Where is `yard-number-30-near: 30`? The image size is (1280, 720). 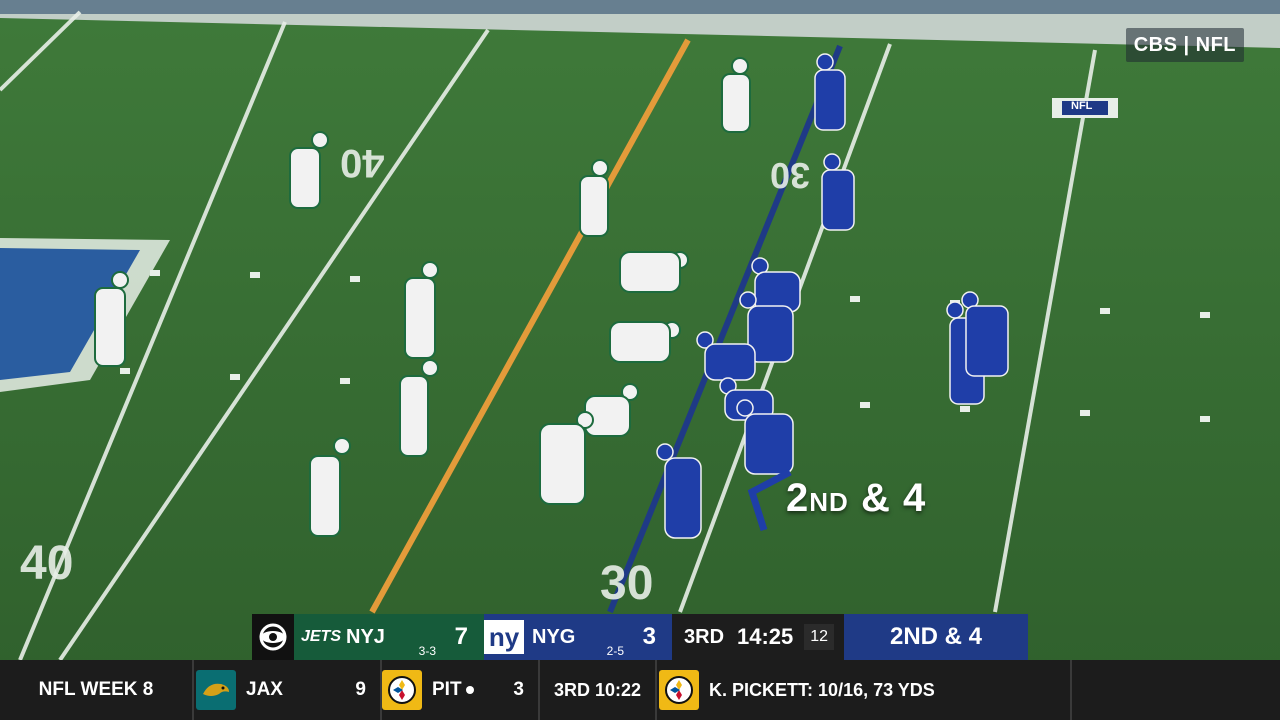
yard-number-30-near: 30 is located at coordinates (627, 583).